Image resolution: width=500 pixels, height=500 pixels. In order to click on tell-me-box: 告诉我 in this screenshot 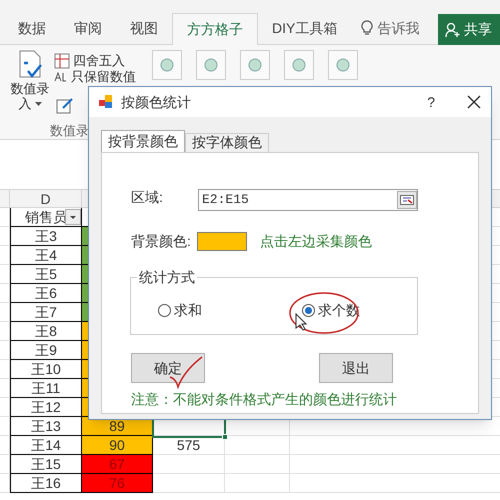, I will do `click(390, 28)`.